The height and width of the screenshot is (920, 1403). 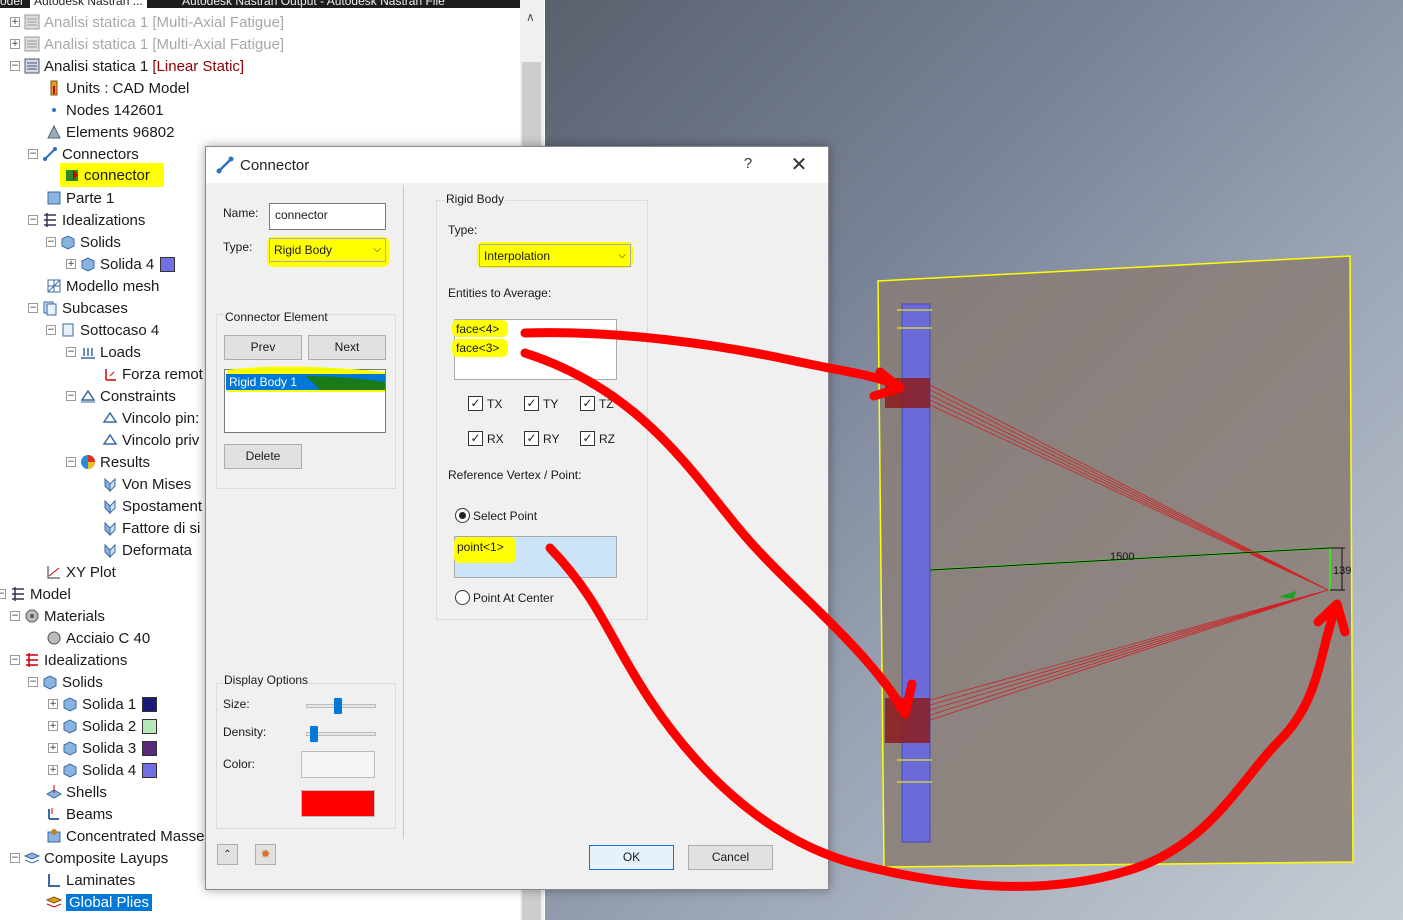 What do you see at coordinates (338, 764) in the screenshot?
I see `color-picker` at bounding box center [338, 764].